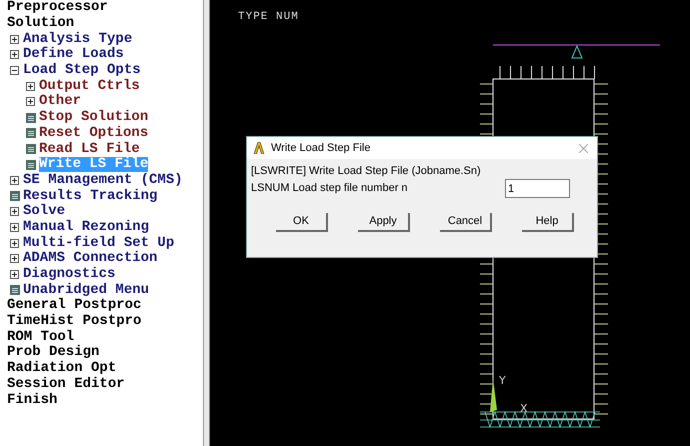 The height and width of the screenshot is (446, 690). I want to click on scrollbar, so click(207, 223).